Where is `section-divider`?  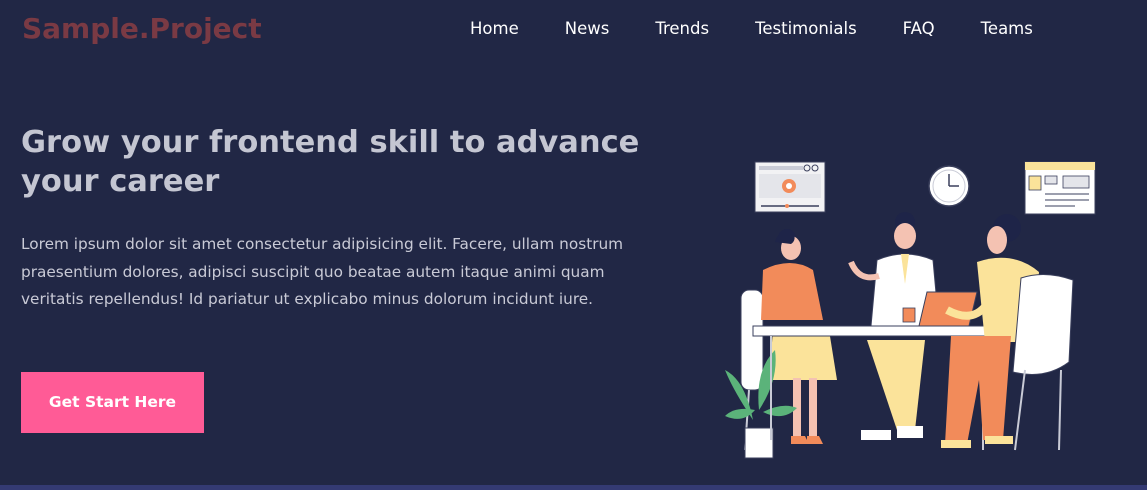
section-divider is located at coordinates (573, 487).